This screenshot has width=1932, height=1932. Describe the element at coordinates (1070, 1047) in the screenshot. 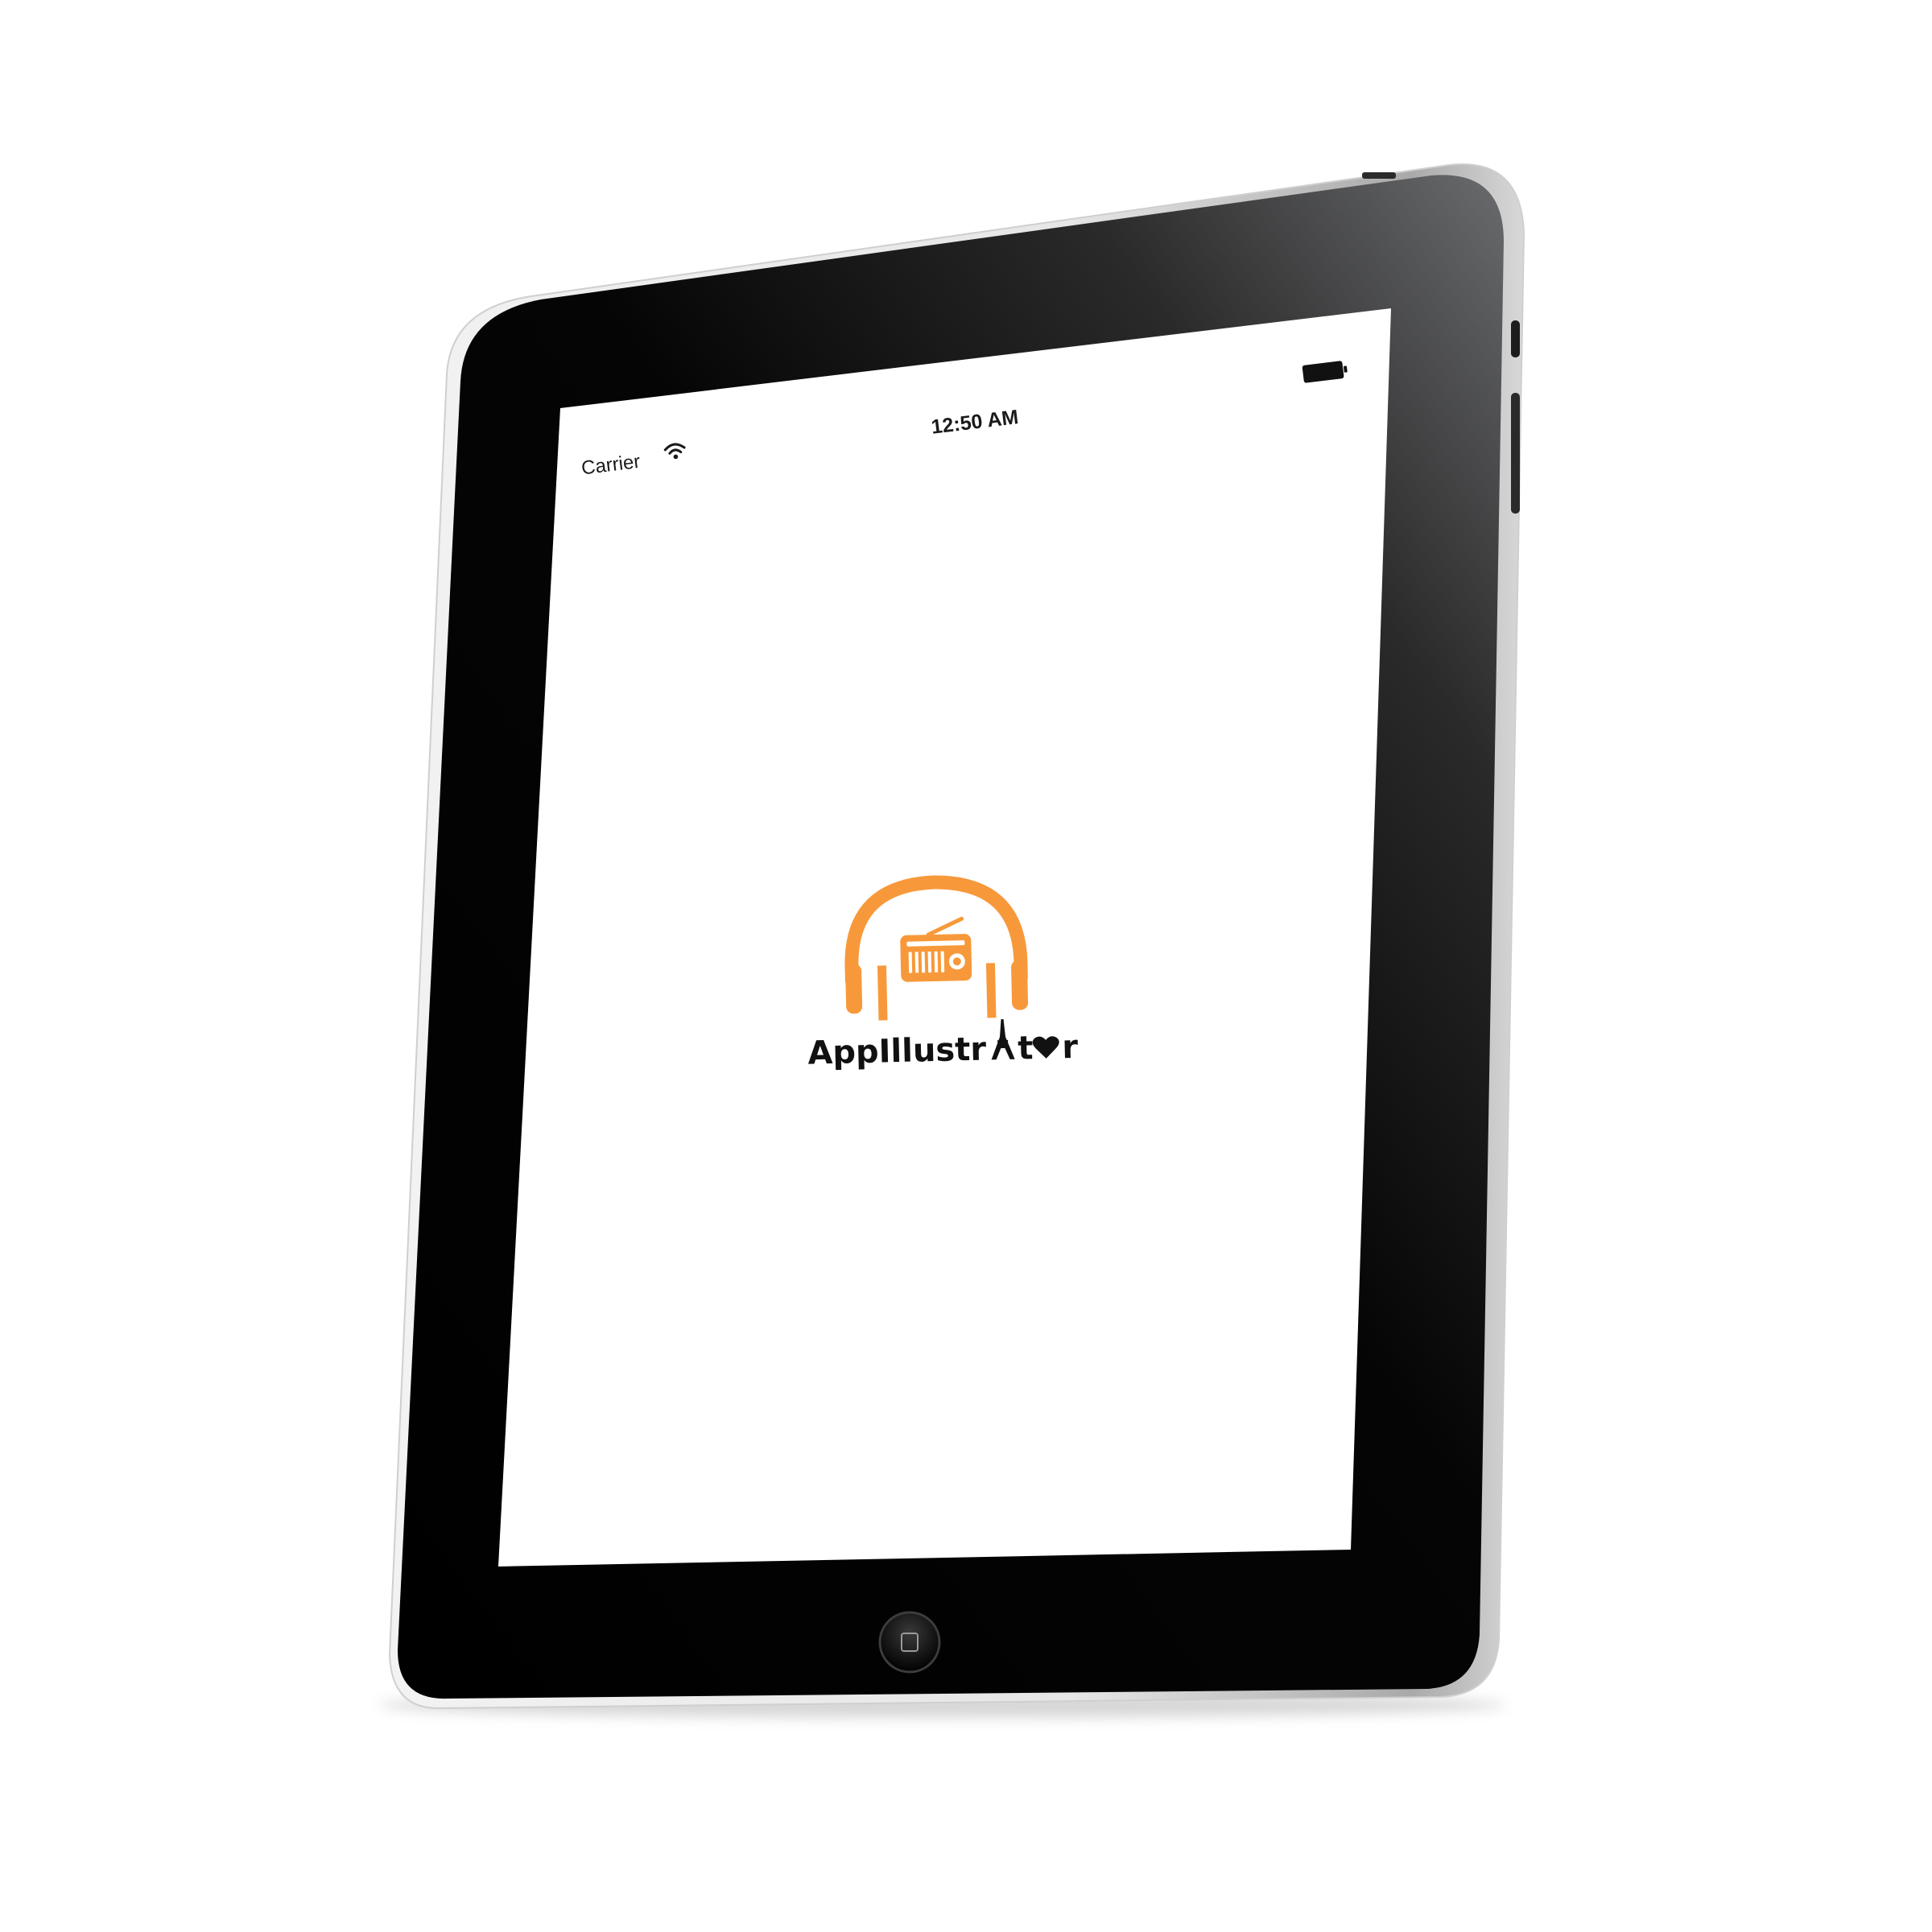

I see `brand-text-r: r` at that location.